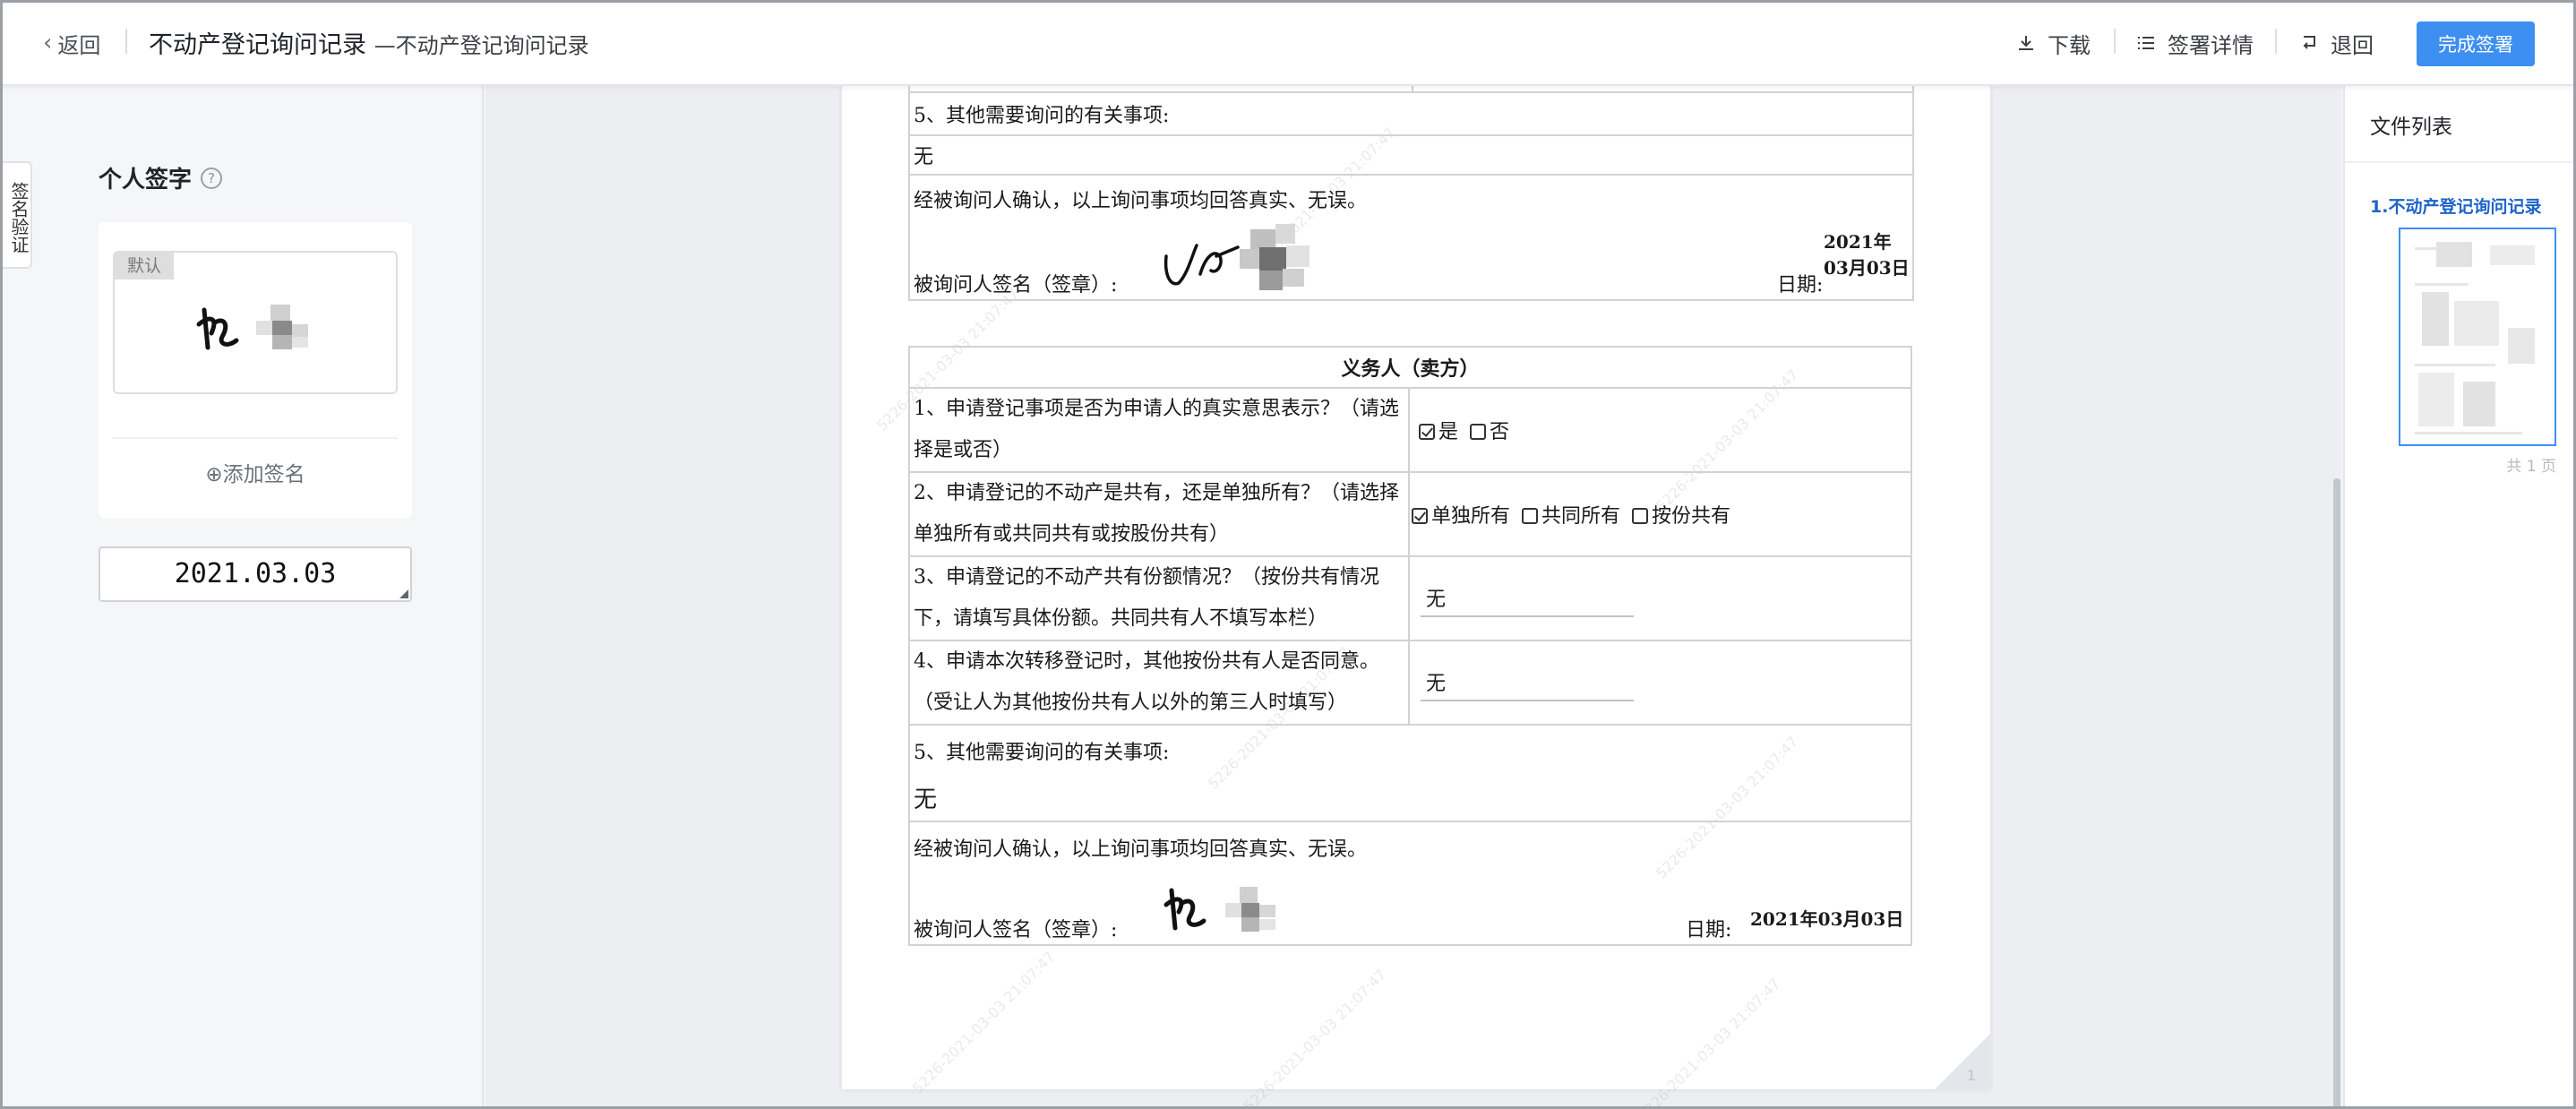 The width and height of the screenshot is (2576, 1109). What do you see at coordinates (1527, 599) in the screenshot?
I see `answer-3-field: 无` at bounding box center [1527, 599].